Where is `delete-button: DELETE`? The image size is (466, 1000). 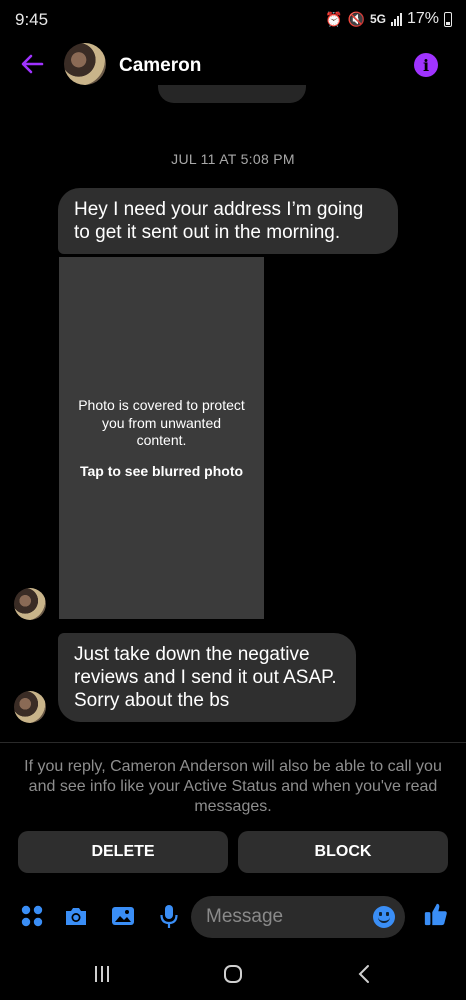
delete-button: DELETE is located at coordinates (123, 852).